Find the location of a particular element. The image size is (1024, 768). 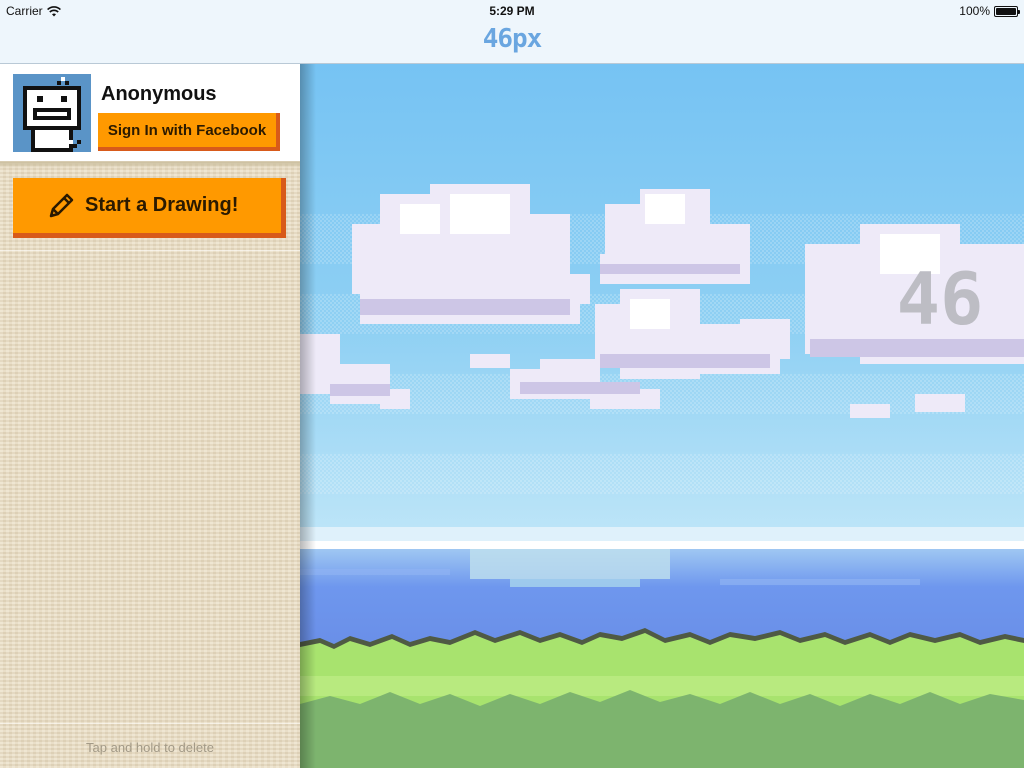

pencil-icon is located at coordinates (61, 205).